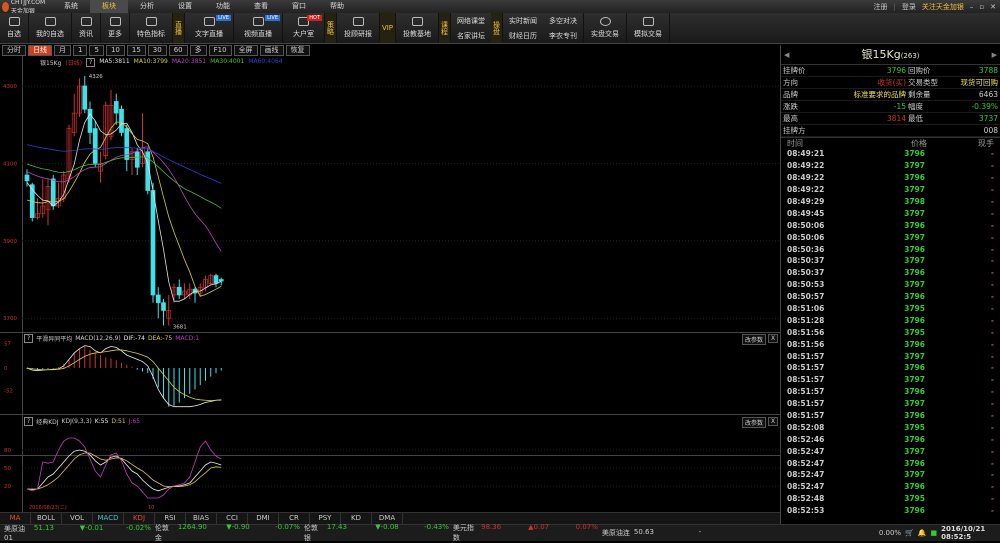  I want to click on login-link: 登录, so click(909, 7).